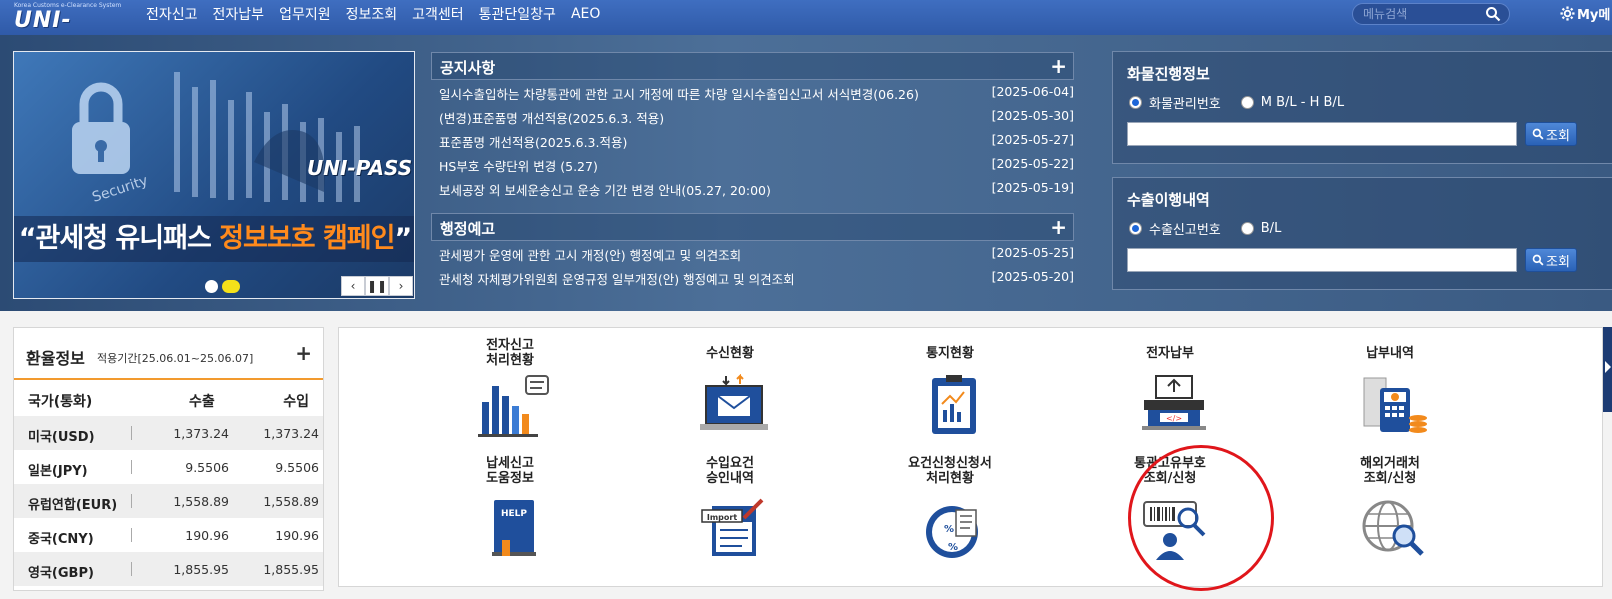  What do you see at coordinates (533, 141) in the screenshot?
I see `notice-text: 표준품명 개선적용(2025.6.3.적용)` at bounding box center [533, 141].